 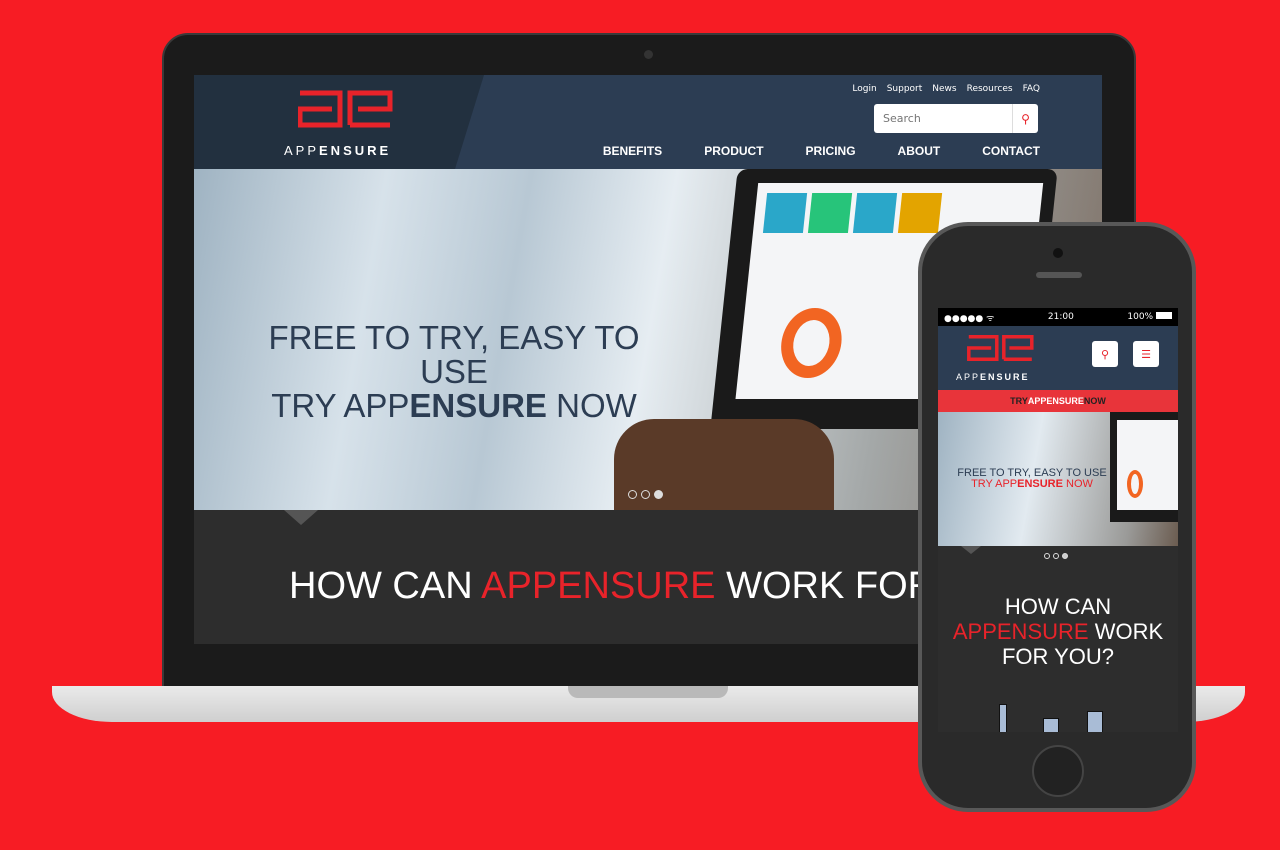 I want to click on link-news: News, so click(x=944, y=89).